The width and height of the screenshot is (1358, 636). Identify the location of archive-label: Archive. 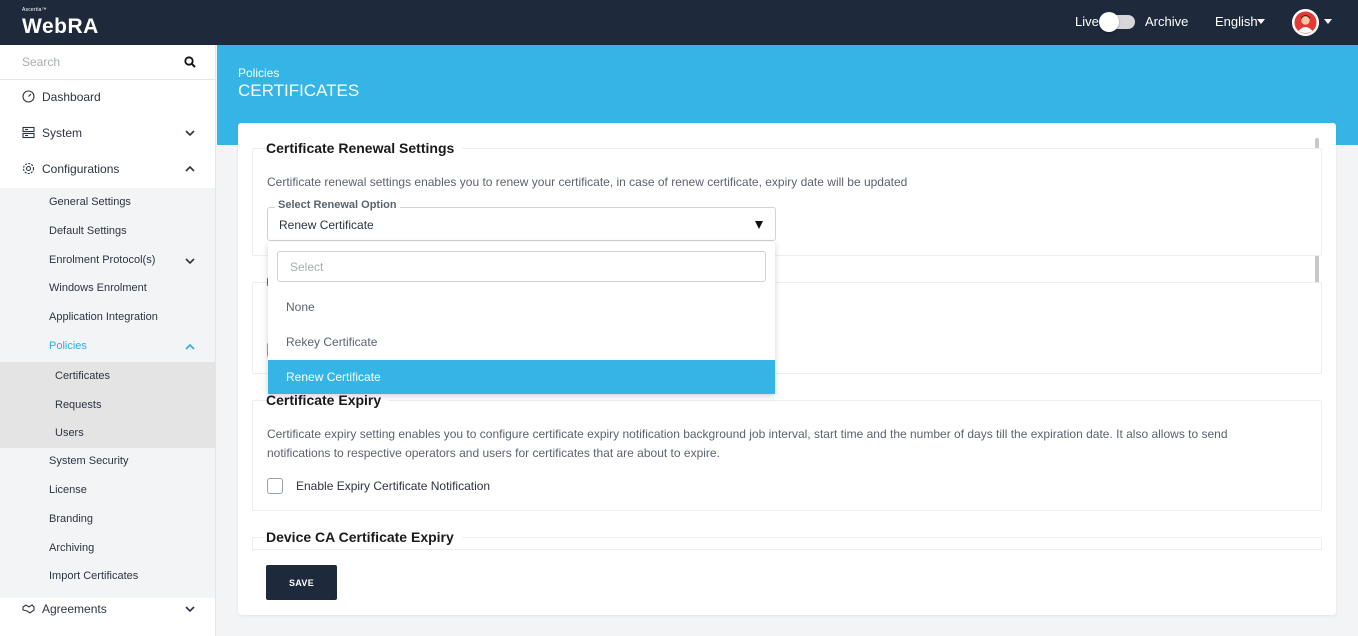
(1167, 21).